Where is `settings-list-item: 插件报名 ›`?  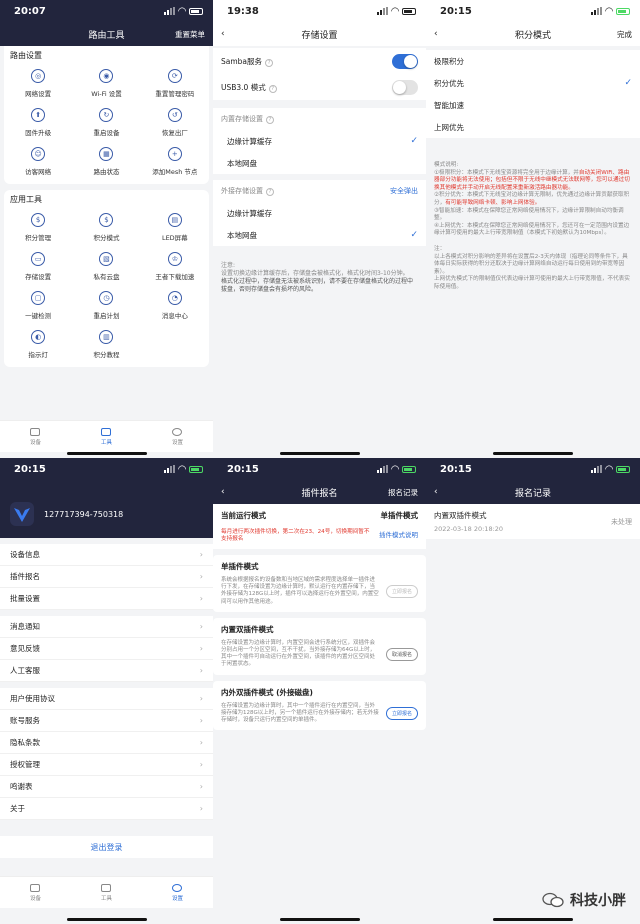 settings-list-item: 插件报名 › is located at coordinates (106, 577).